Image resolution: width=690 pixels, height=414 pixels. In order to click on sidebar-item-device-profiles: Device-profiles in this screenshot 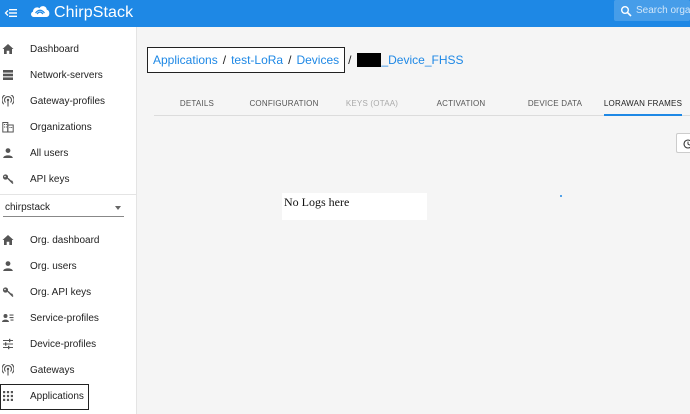, I will do `click(68, 344)`.